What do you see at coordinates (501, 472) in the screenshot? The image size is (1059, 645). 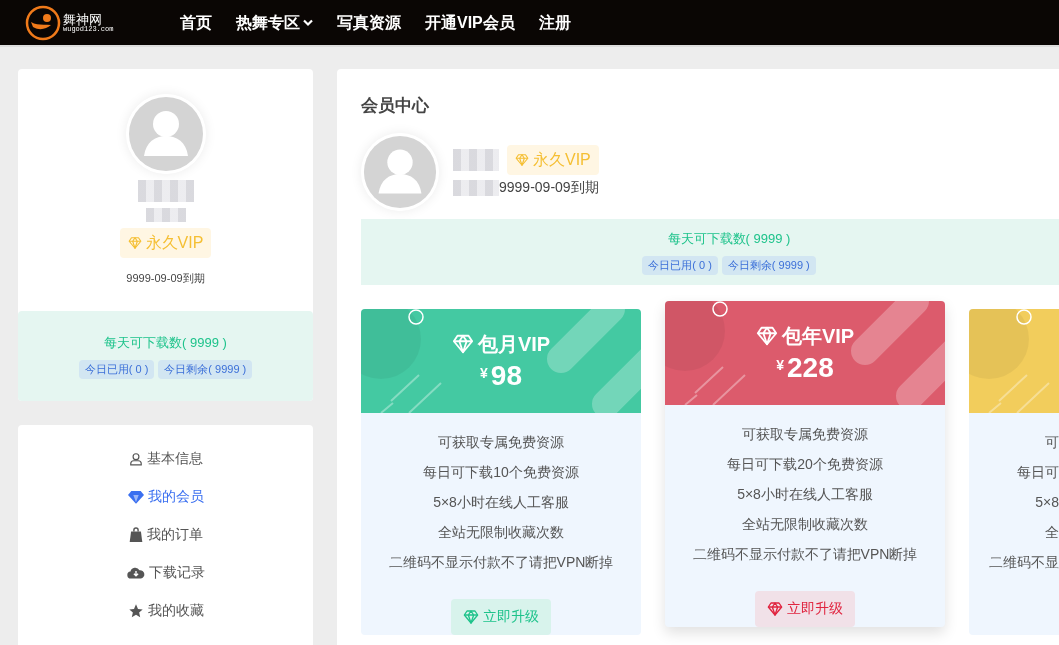 I see `plan-feature: 每日可下载10个免费资源` at bounding box center [501, 472].